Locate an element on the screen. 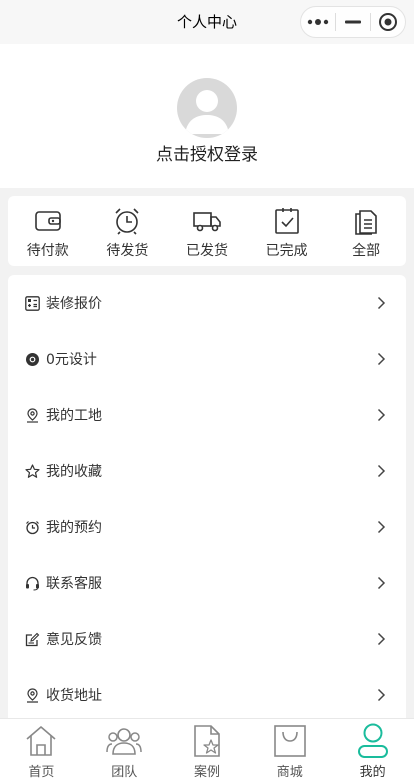  menu-label: 收货地址 is located at coordinates (74, 696).